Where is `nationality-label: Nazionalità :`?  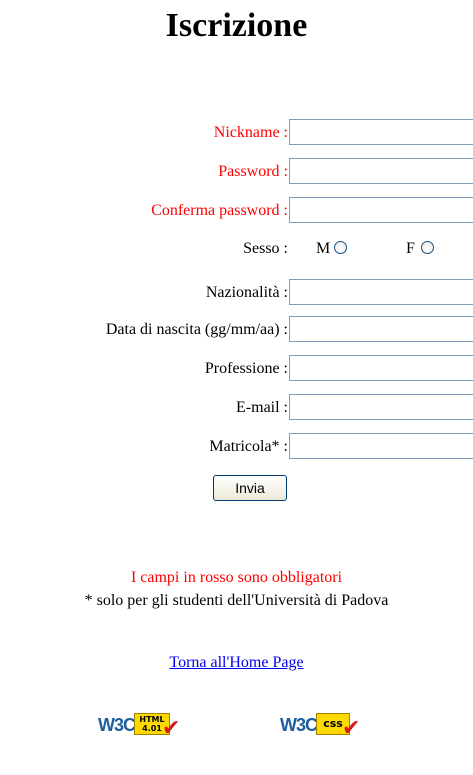 nationality-label: Nazionalità : is located at coordinates (246, 292).